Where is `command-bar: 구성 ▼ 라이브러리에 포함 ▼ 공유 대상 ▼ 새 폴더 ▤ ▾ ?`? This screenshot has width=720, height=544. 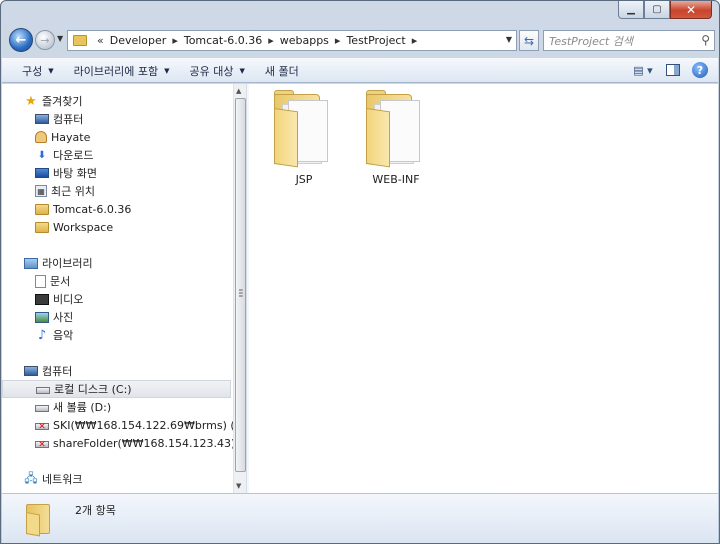 command-bar: 구성 ▼ 라이브러리에 포함 ▼ 공유 대상 ▼ 새 폴더 ▤ ▾ ? is located at coordinates (360, 70).